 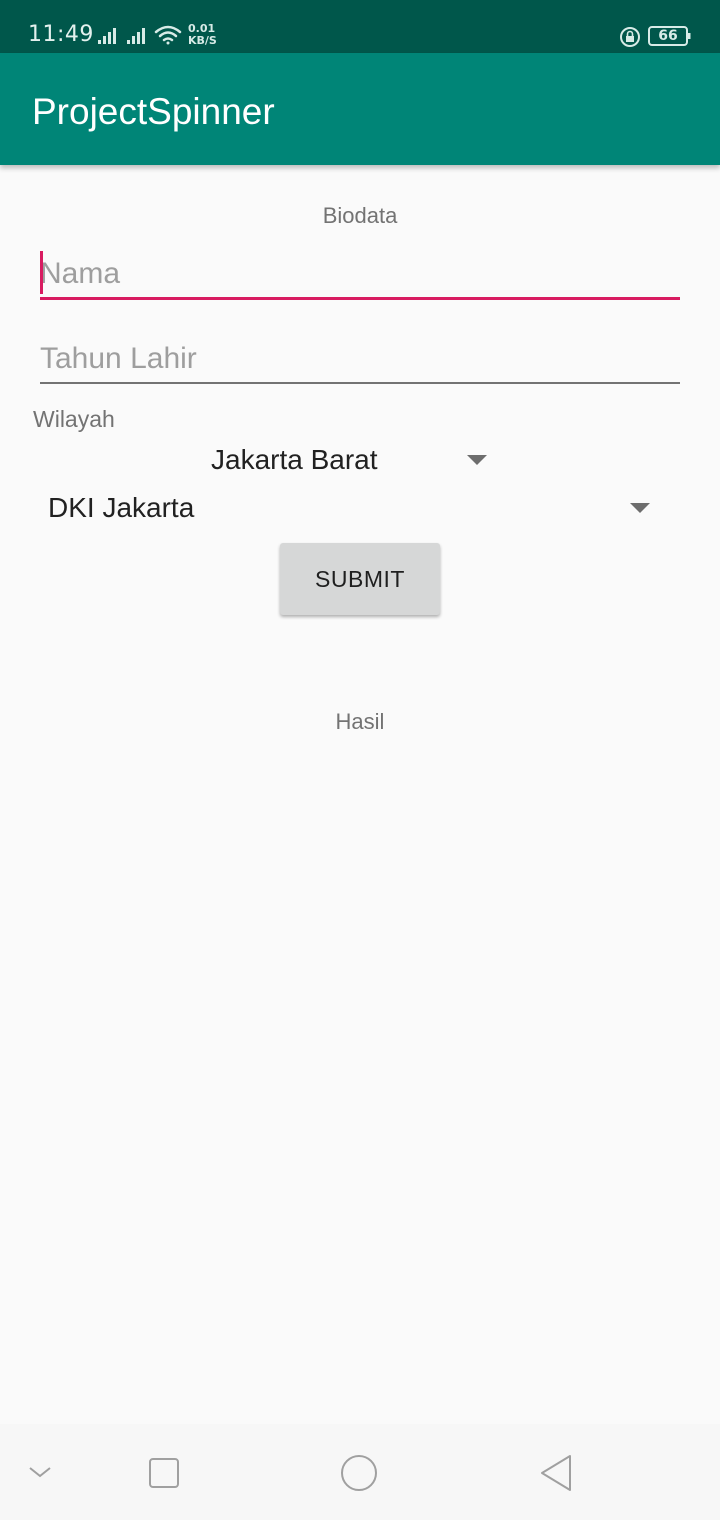 What do you see at coordinates (355, 508) in the screenshot?
I see `province-spinner: DKI Jakarta` at bounding box center [355, 508].